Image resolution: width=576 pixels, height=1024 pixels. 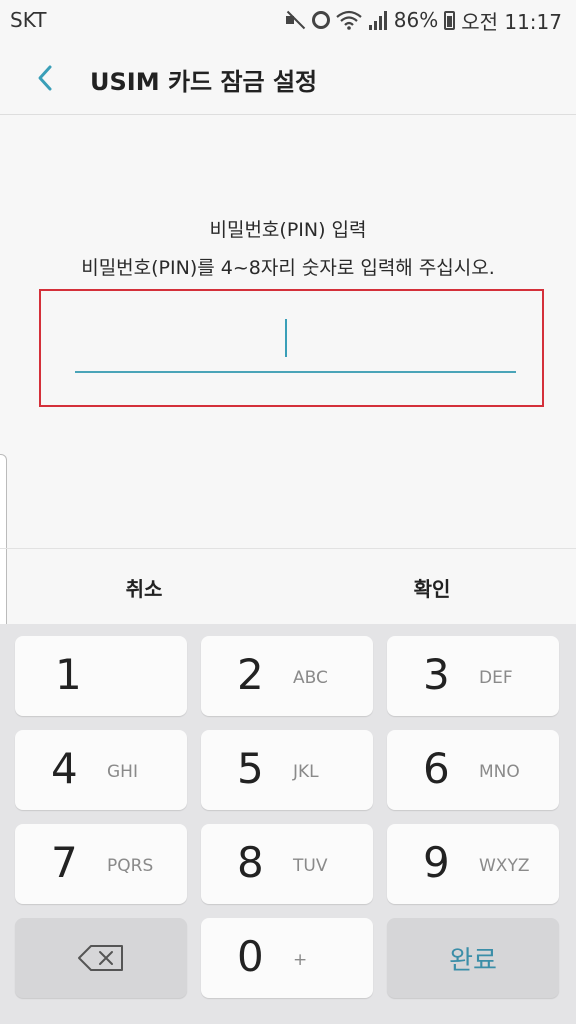 What do you see at coordinates (101, 864) in the screenshot?
I see `key-7: 7 PQRS` at bounding box center [101, 864].